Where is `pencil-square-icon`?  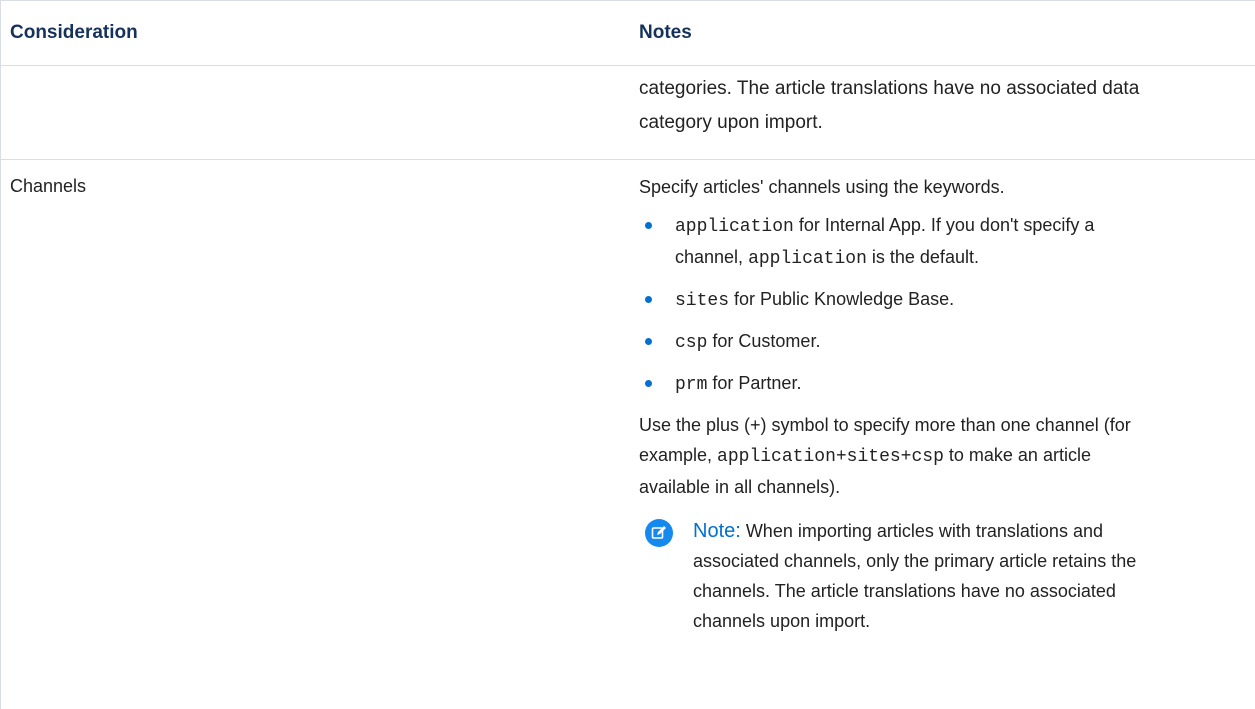 pencil-square-icon is located at coordinates (658, 532).